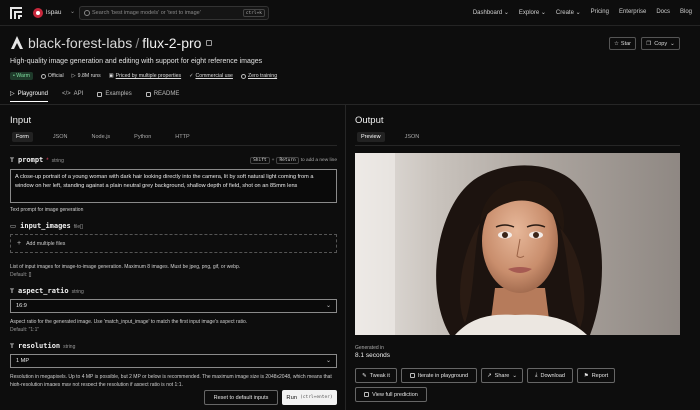 The width and height of the screenshot is (700, 410). What do you see at coordinates (367, 394) in the screenshot?
I see `document-icon` at bounding box center [367, 394].